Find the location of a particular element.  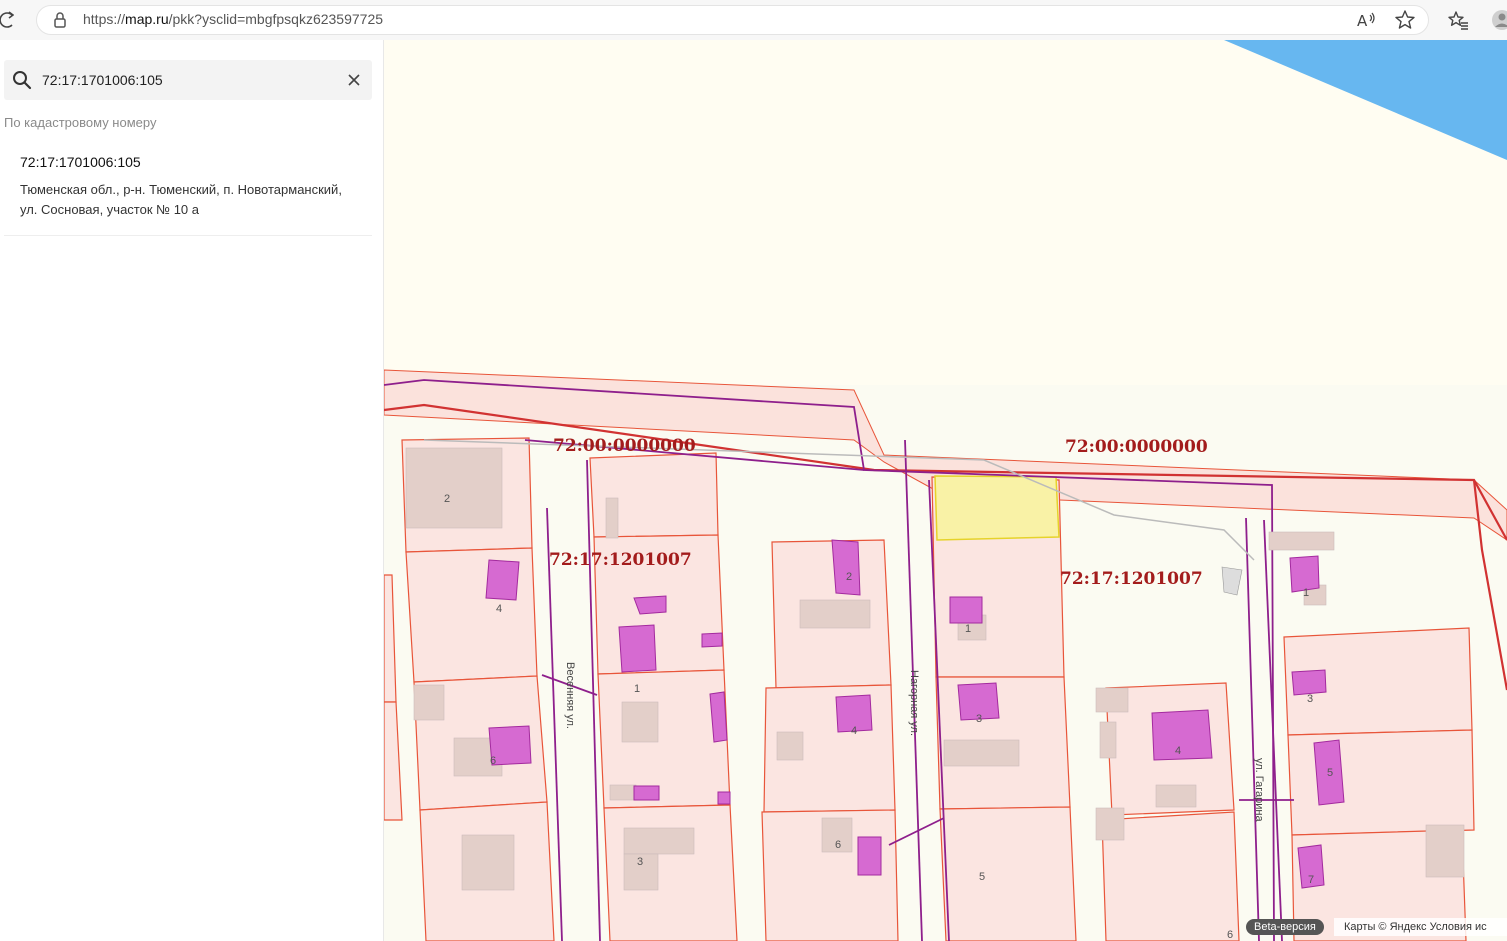

search-icon is located at coordinates (22, 80).